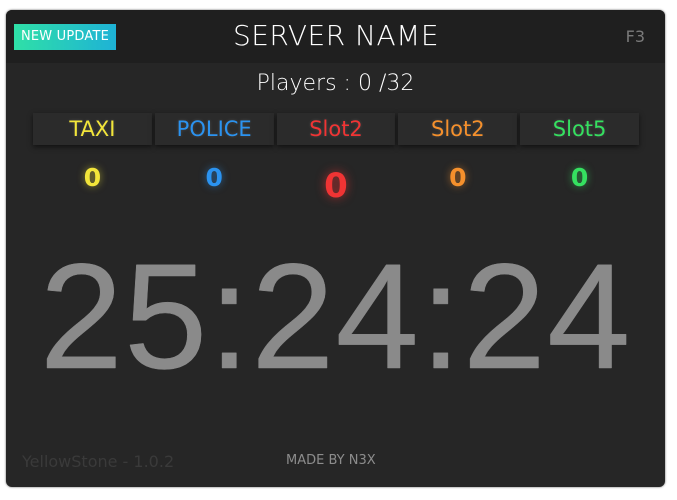  What do you see at coordinates (65, 37) in the screenshot?
I see `new-update-button: NEW UPDATE` at bounding box center [65, 37].